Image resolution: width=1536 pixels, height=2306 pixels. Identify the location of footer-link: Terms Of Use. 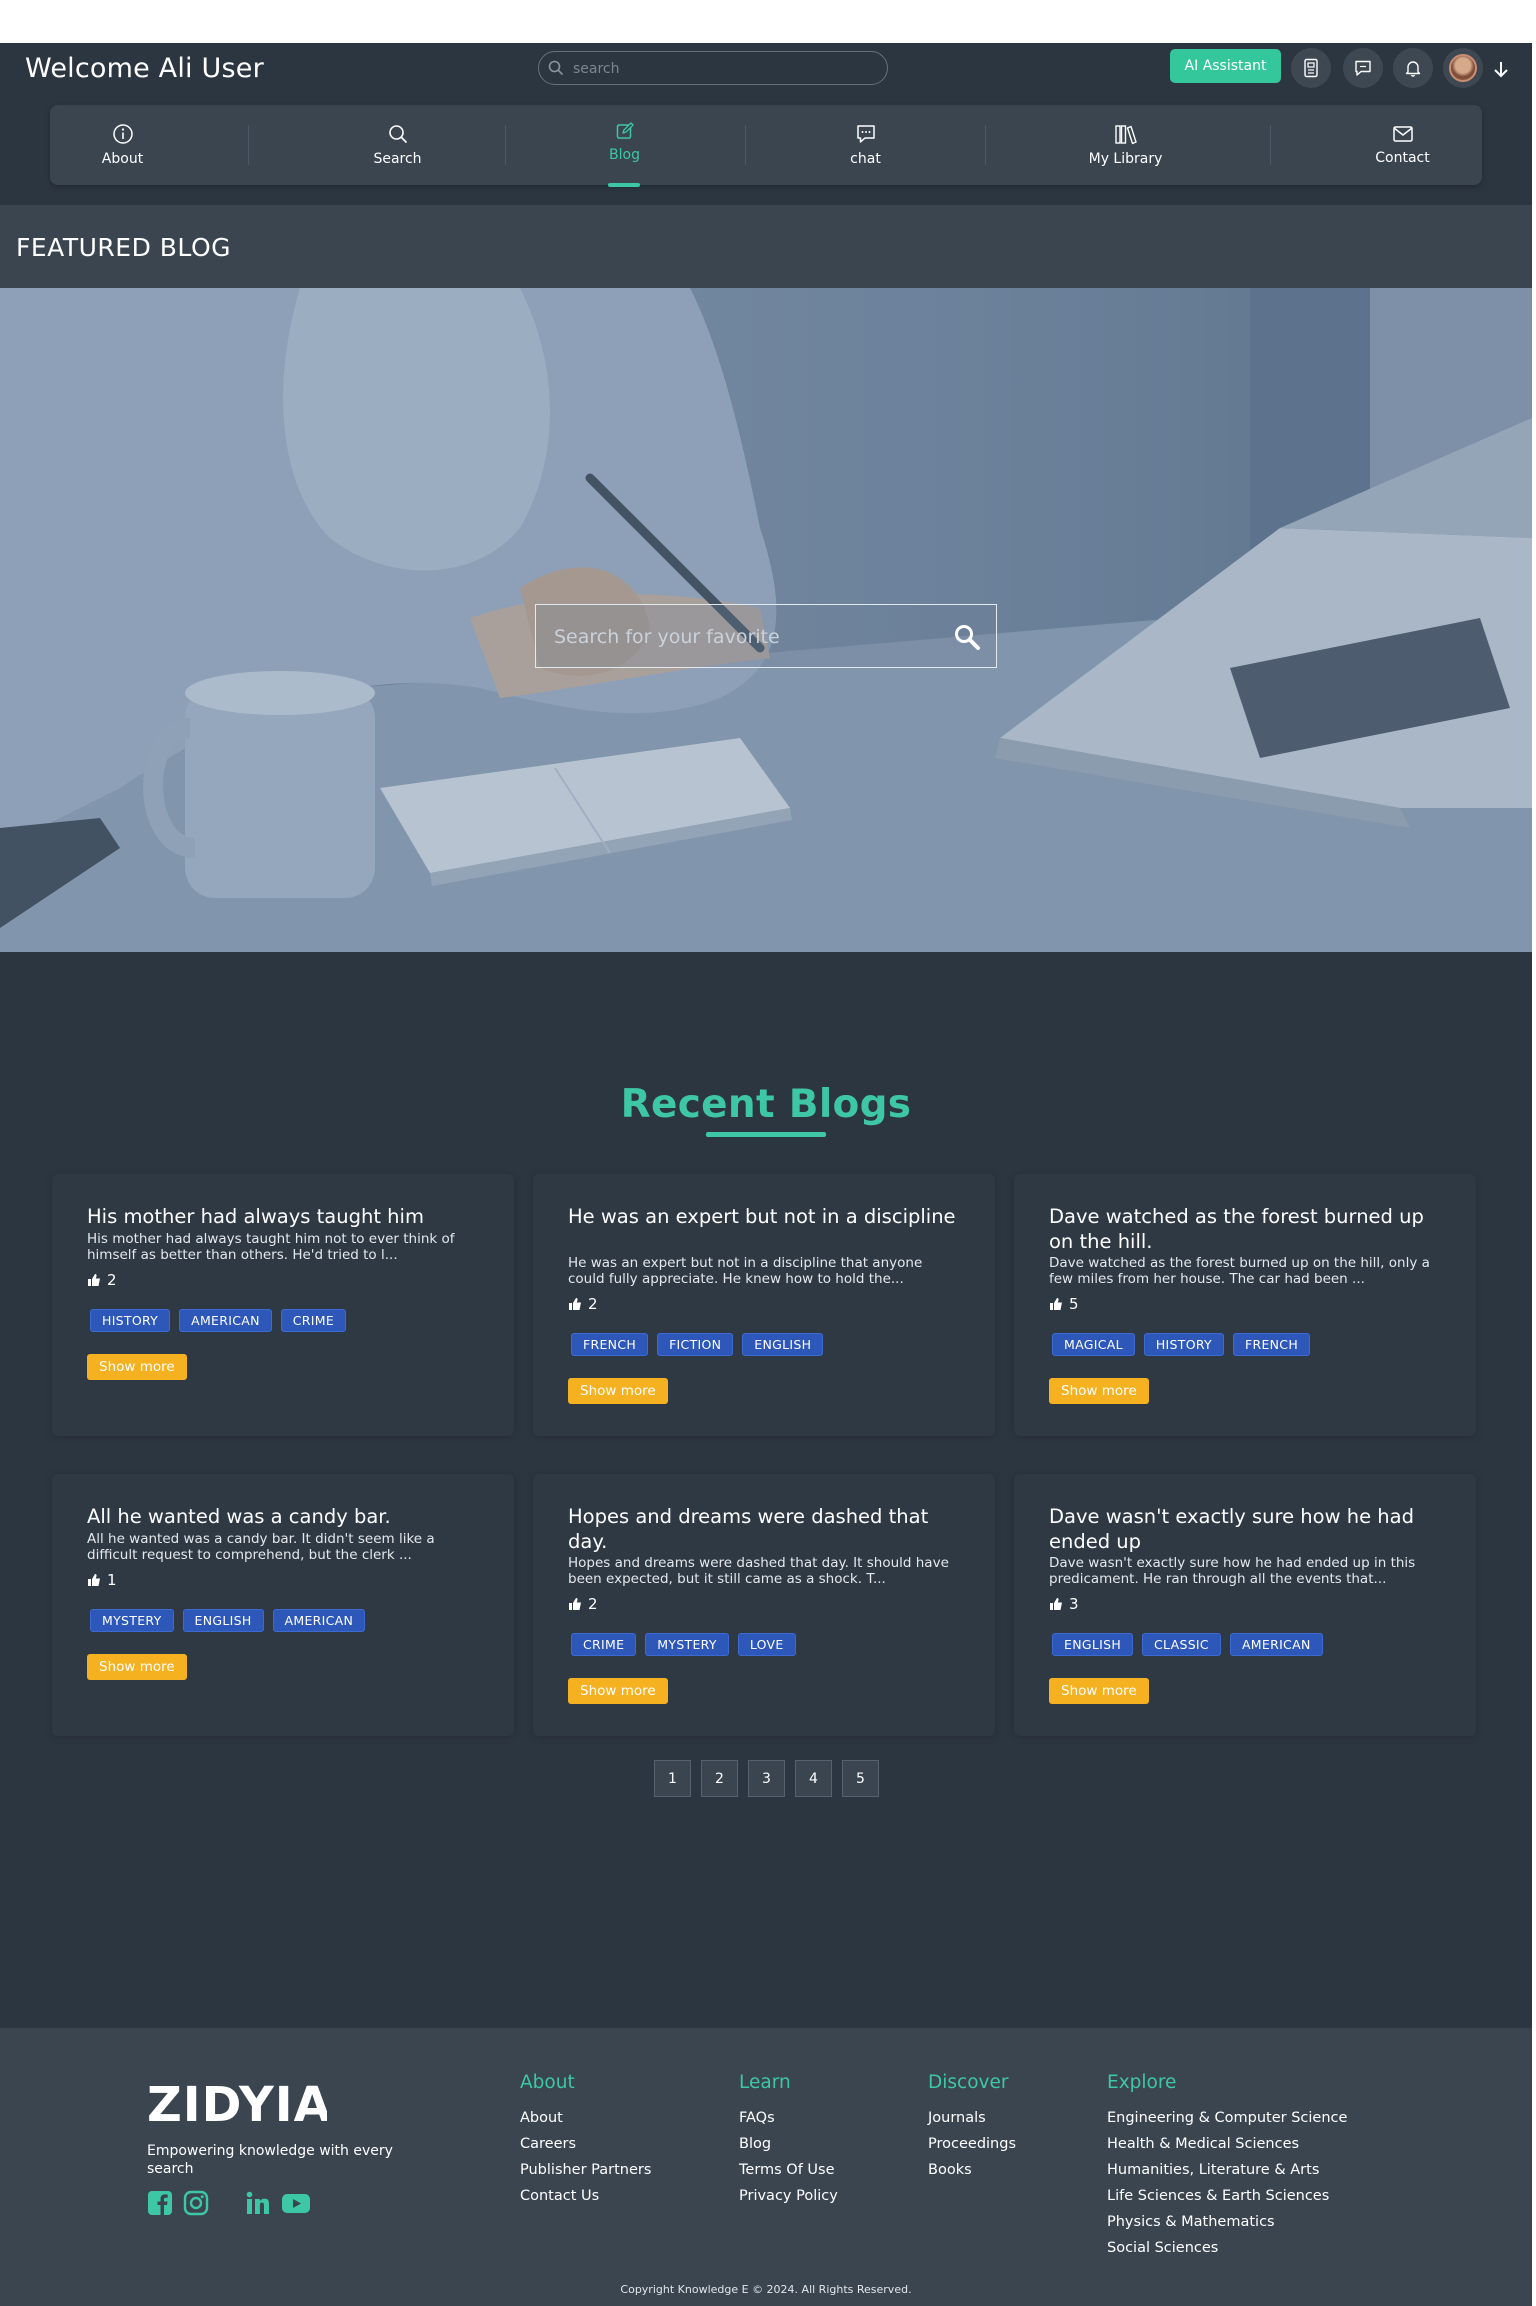
(788, 2170).